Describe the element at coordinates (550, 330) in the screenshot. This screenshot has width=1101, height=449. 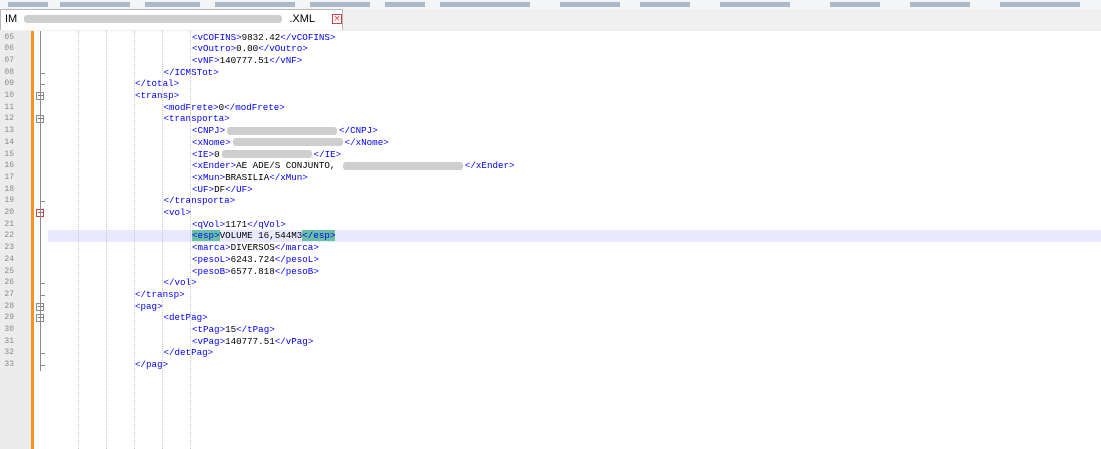
I see `code-line: <tPag>15</tPag>` at that location.